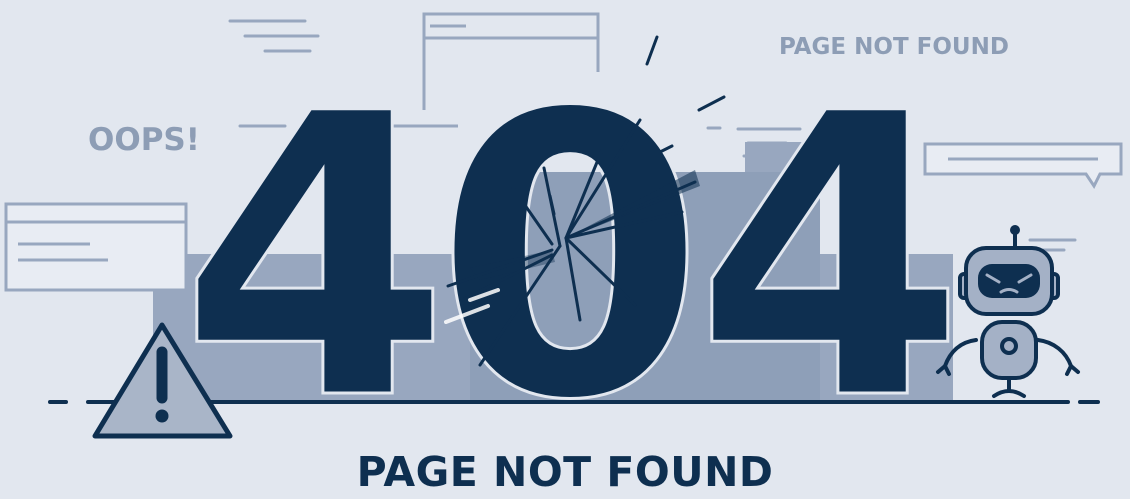  Describe the element at coordinates (565, 472) in the screenshot. I see `page-not-found-heading: PAGE NOT FOUND` at that location.